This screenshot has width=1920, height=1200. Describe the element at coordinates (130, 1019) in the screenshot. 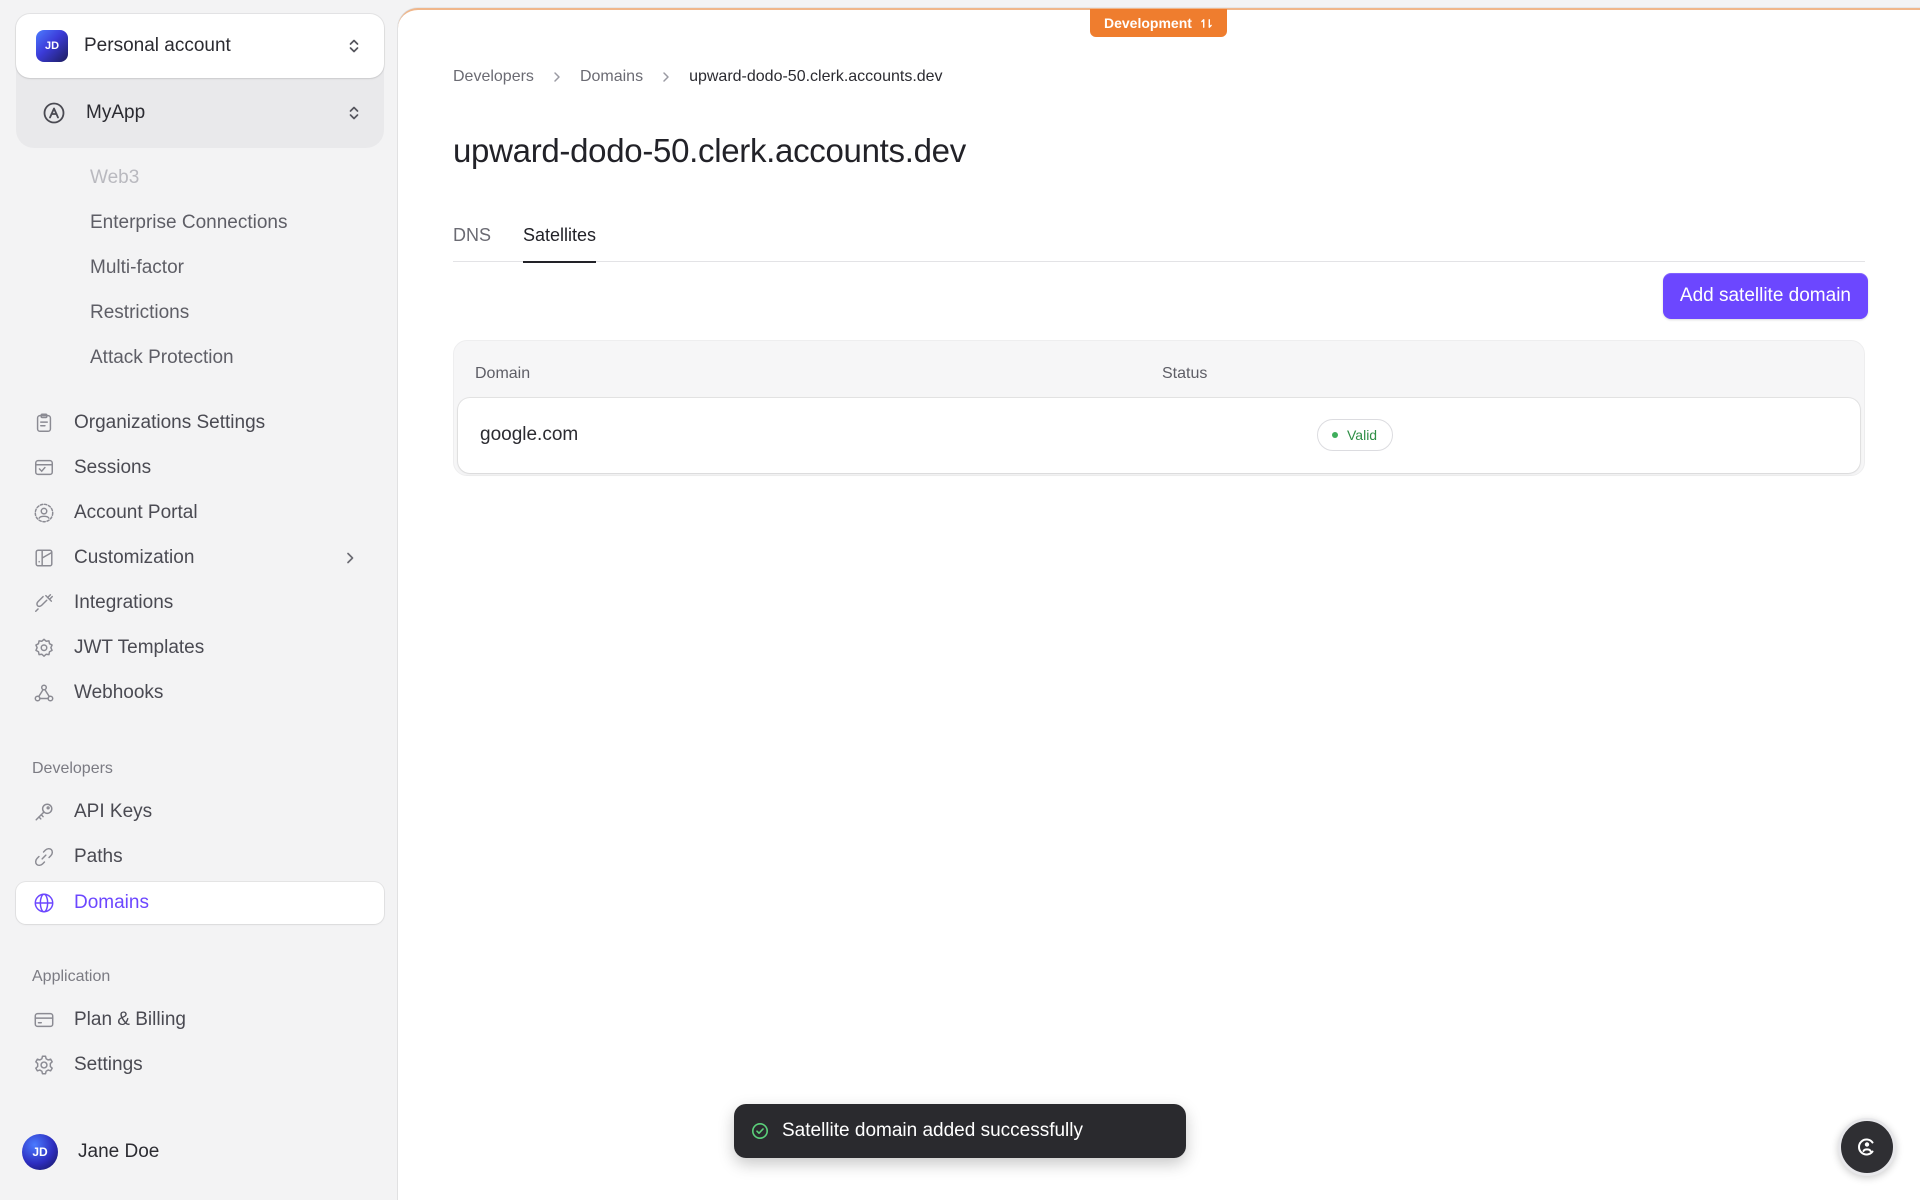

I see `sidebar-item-label: Plan & Billing` at that location.